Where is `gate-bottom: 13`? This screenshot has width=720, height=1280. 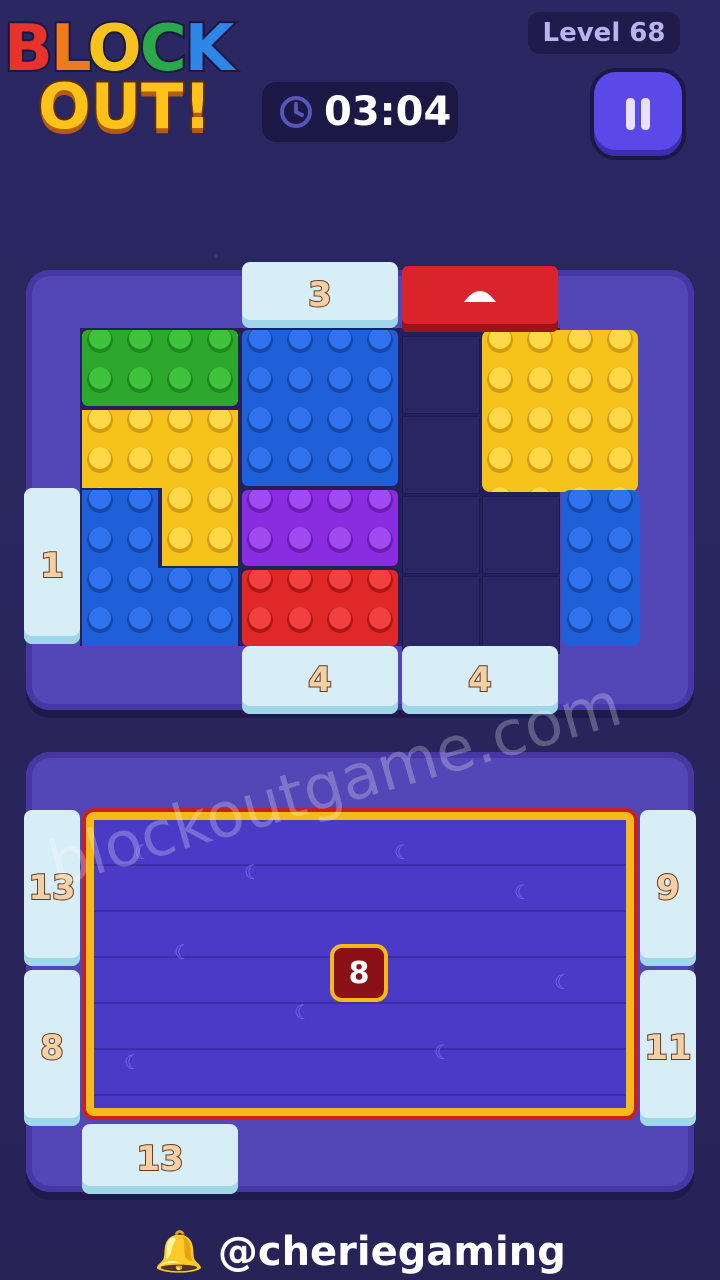 gate-bottom: 13 is located at coordinates (160, 1159).